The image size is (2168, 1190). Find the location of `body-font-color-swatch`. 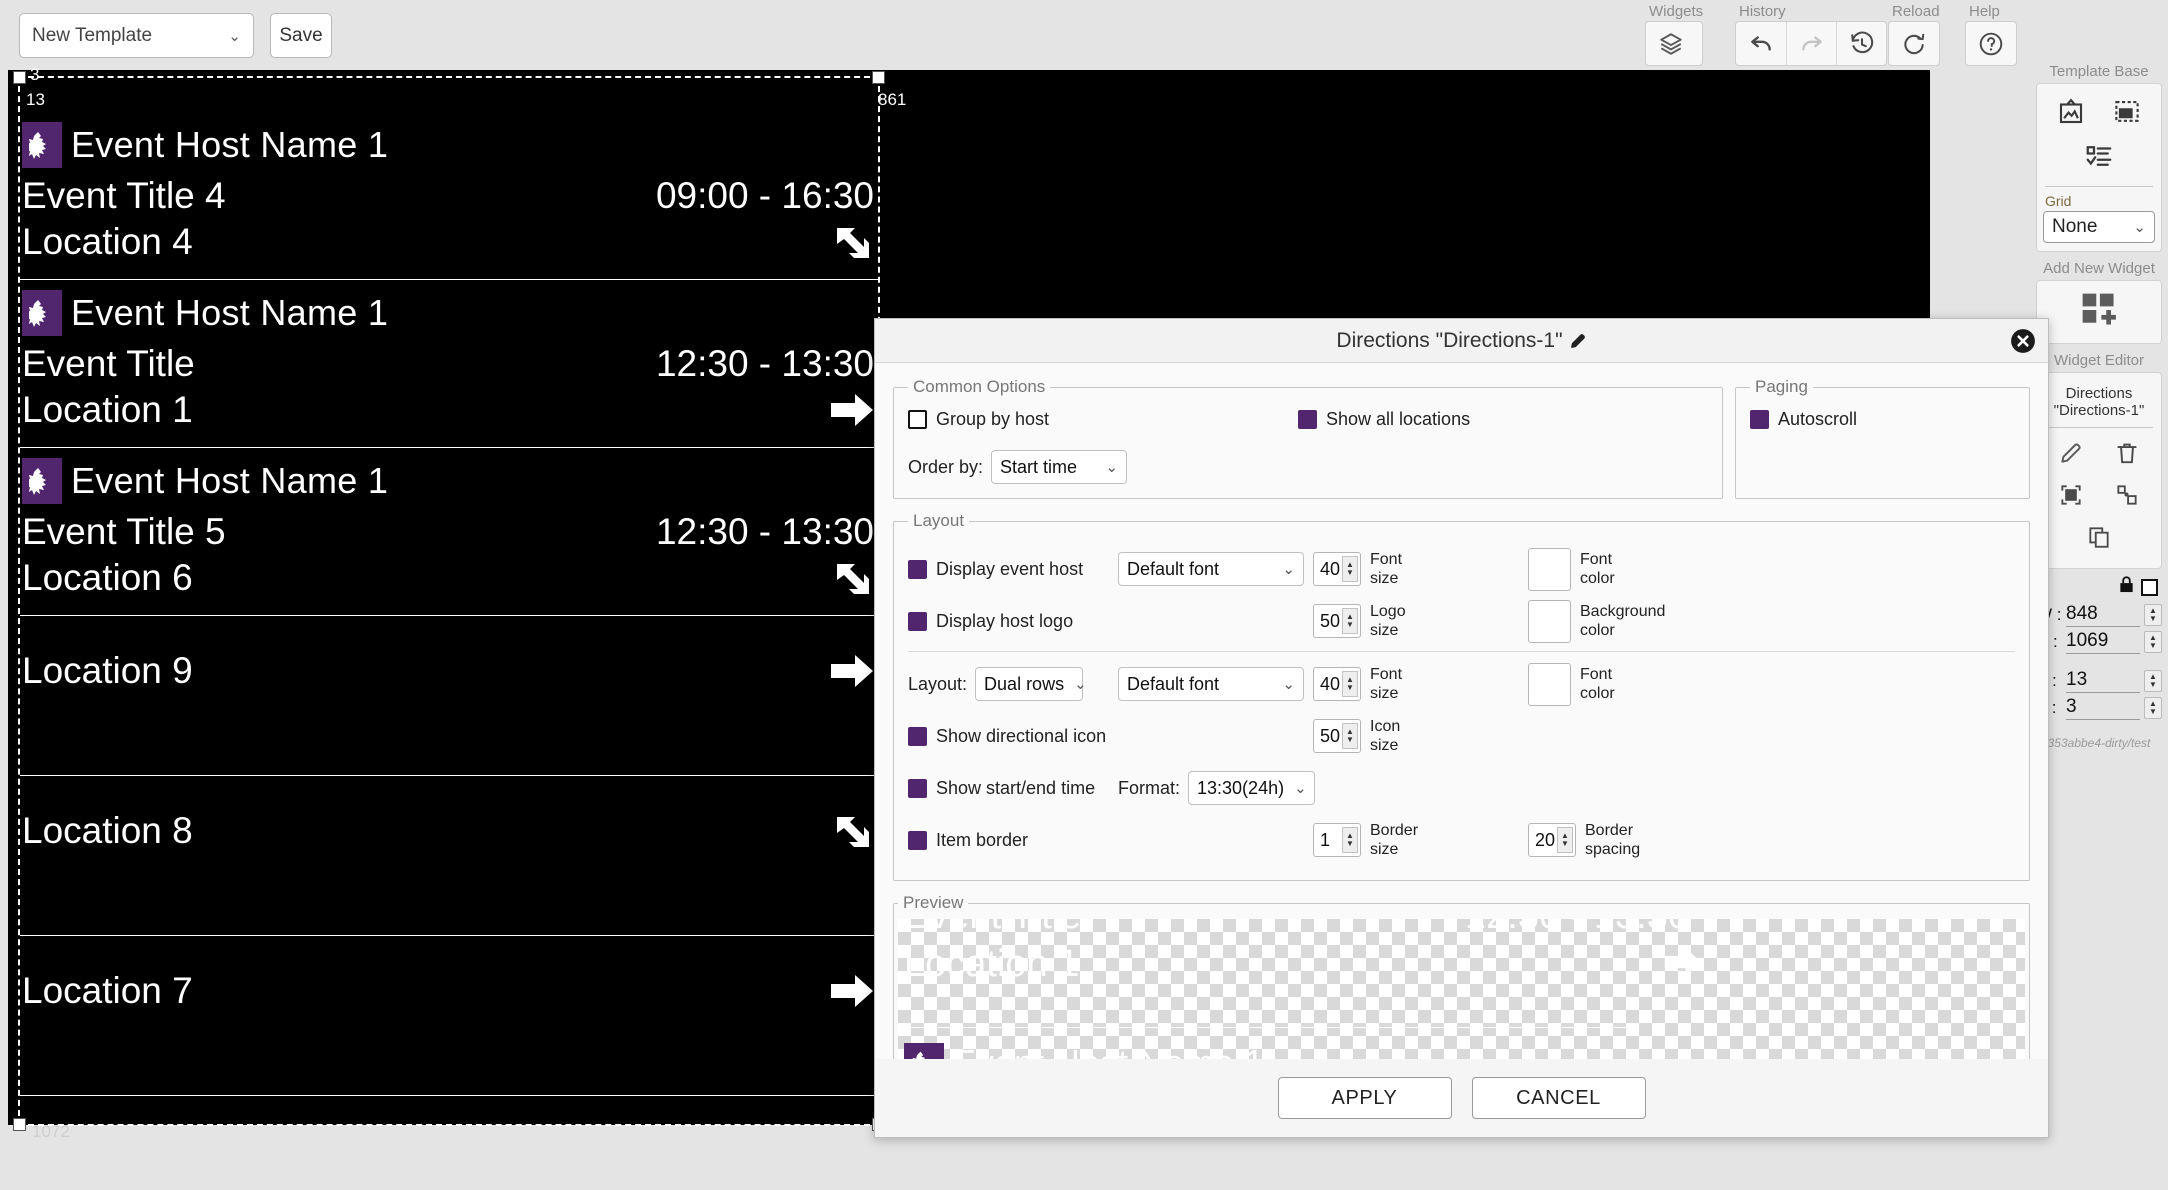

body-font-color-swatch is located at coordinates (1549, 684).